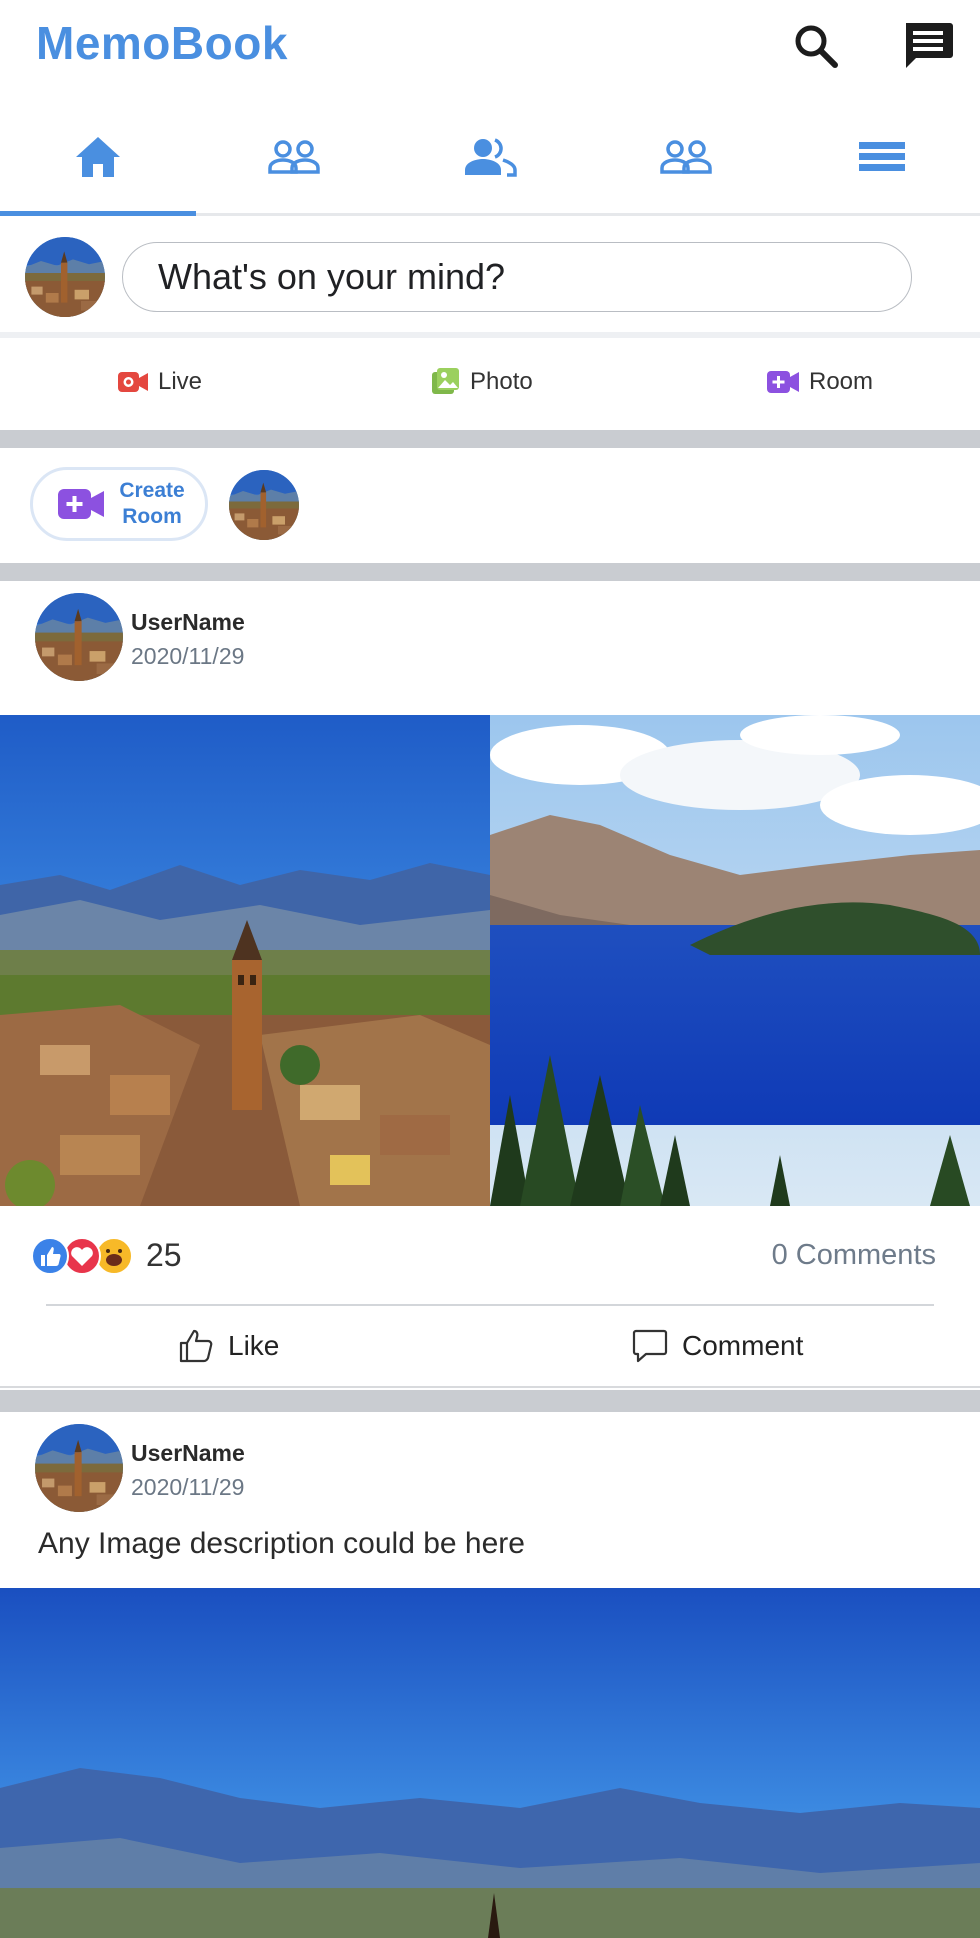 Image resolution: width=980 pixels, height=1938 pixels. I want to click on groups-icon, so click(686, 156).